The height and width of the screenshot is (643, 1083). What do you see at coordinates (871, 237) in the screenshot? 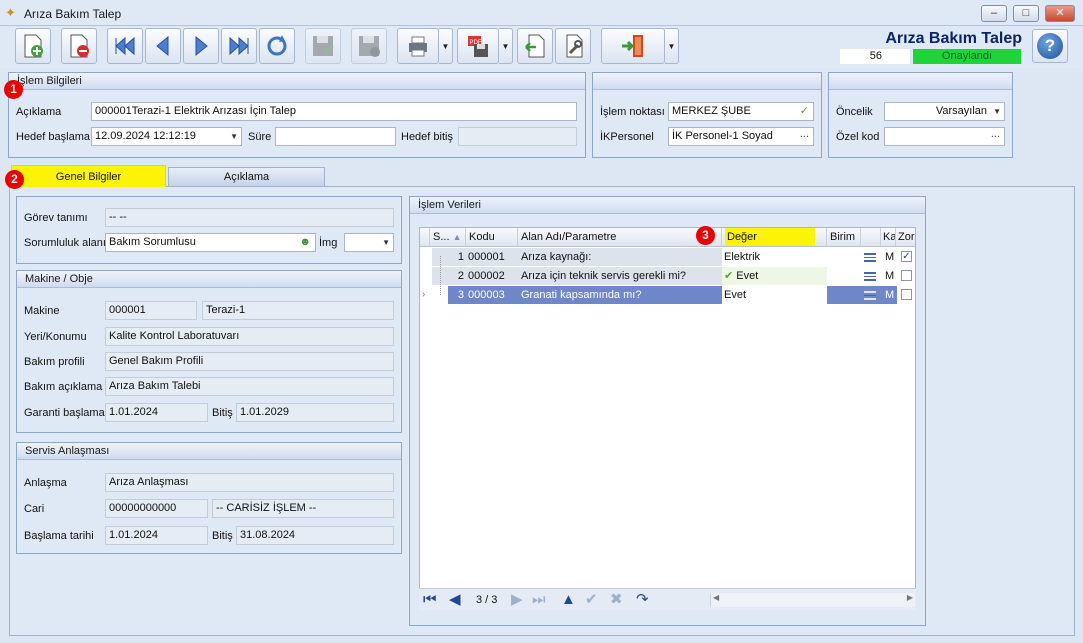
I see `column-header-extra` at bounding box center [871, 237].